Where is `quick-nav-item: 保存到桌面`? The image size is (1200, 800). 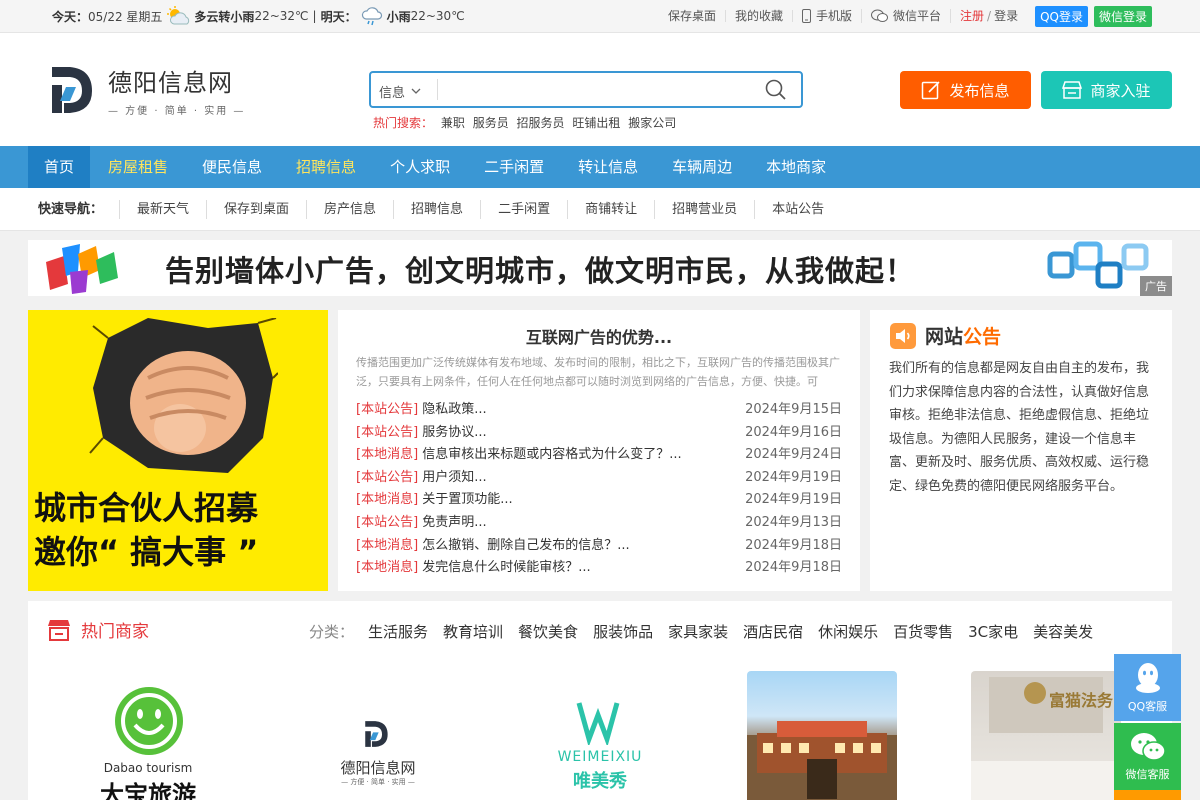 quick-nav-item: 保存到桌面 is located at coordinates (256, 209).